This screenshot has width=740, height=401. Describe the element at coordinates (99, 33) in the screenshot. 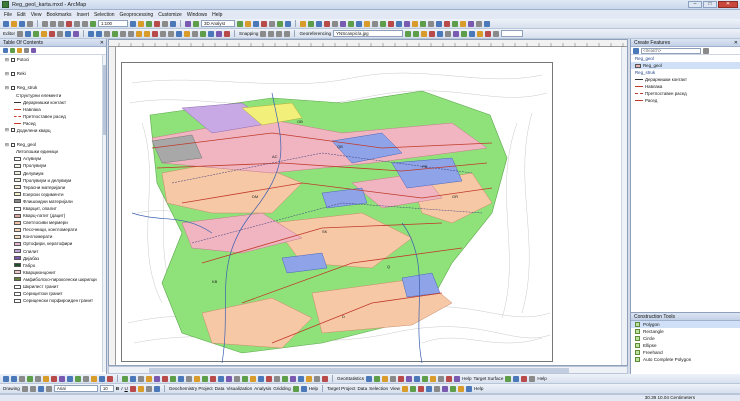

I see `zoom-out-icon` at that location.